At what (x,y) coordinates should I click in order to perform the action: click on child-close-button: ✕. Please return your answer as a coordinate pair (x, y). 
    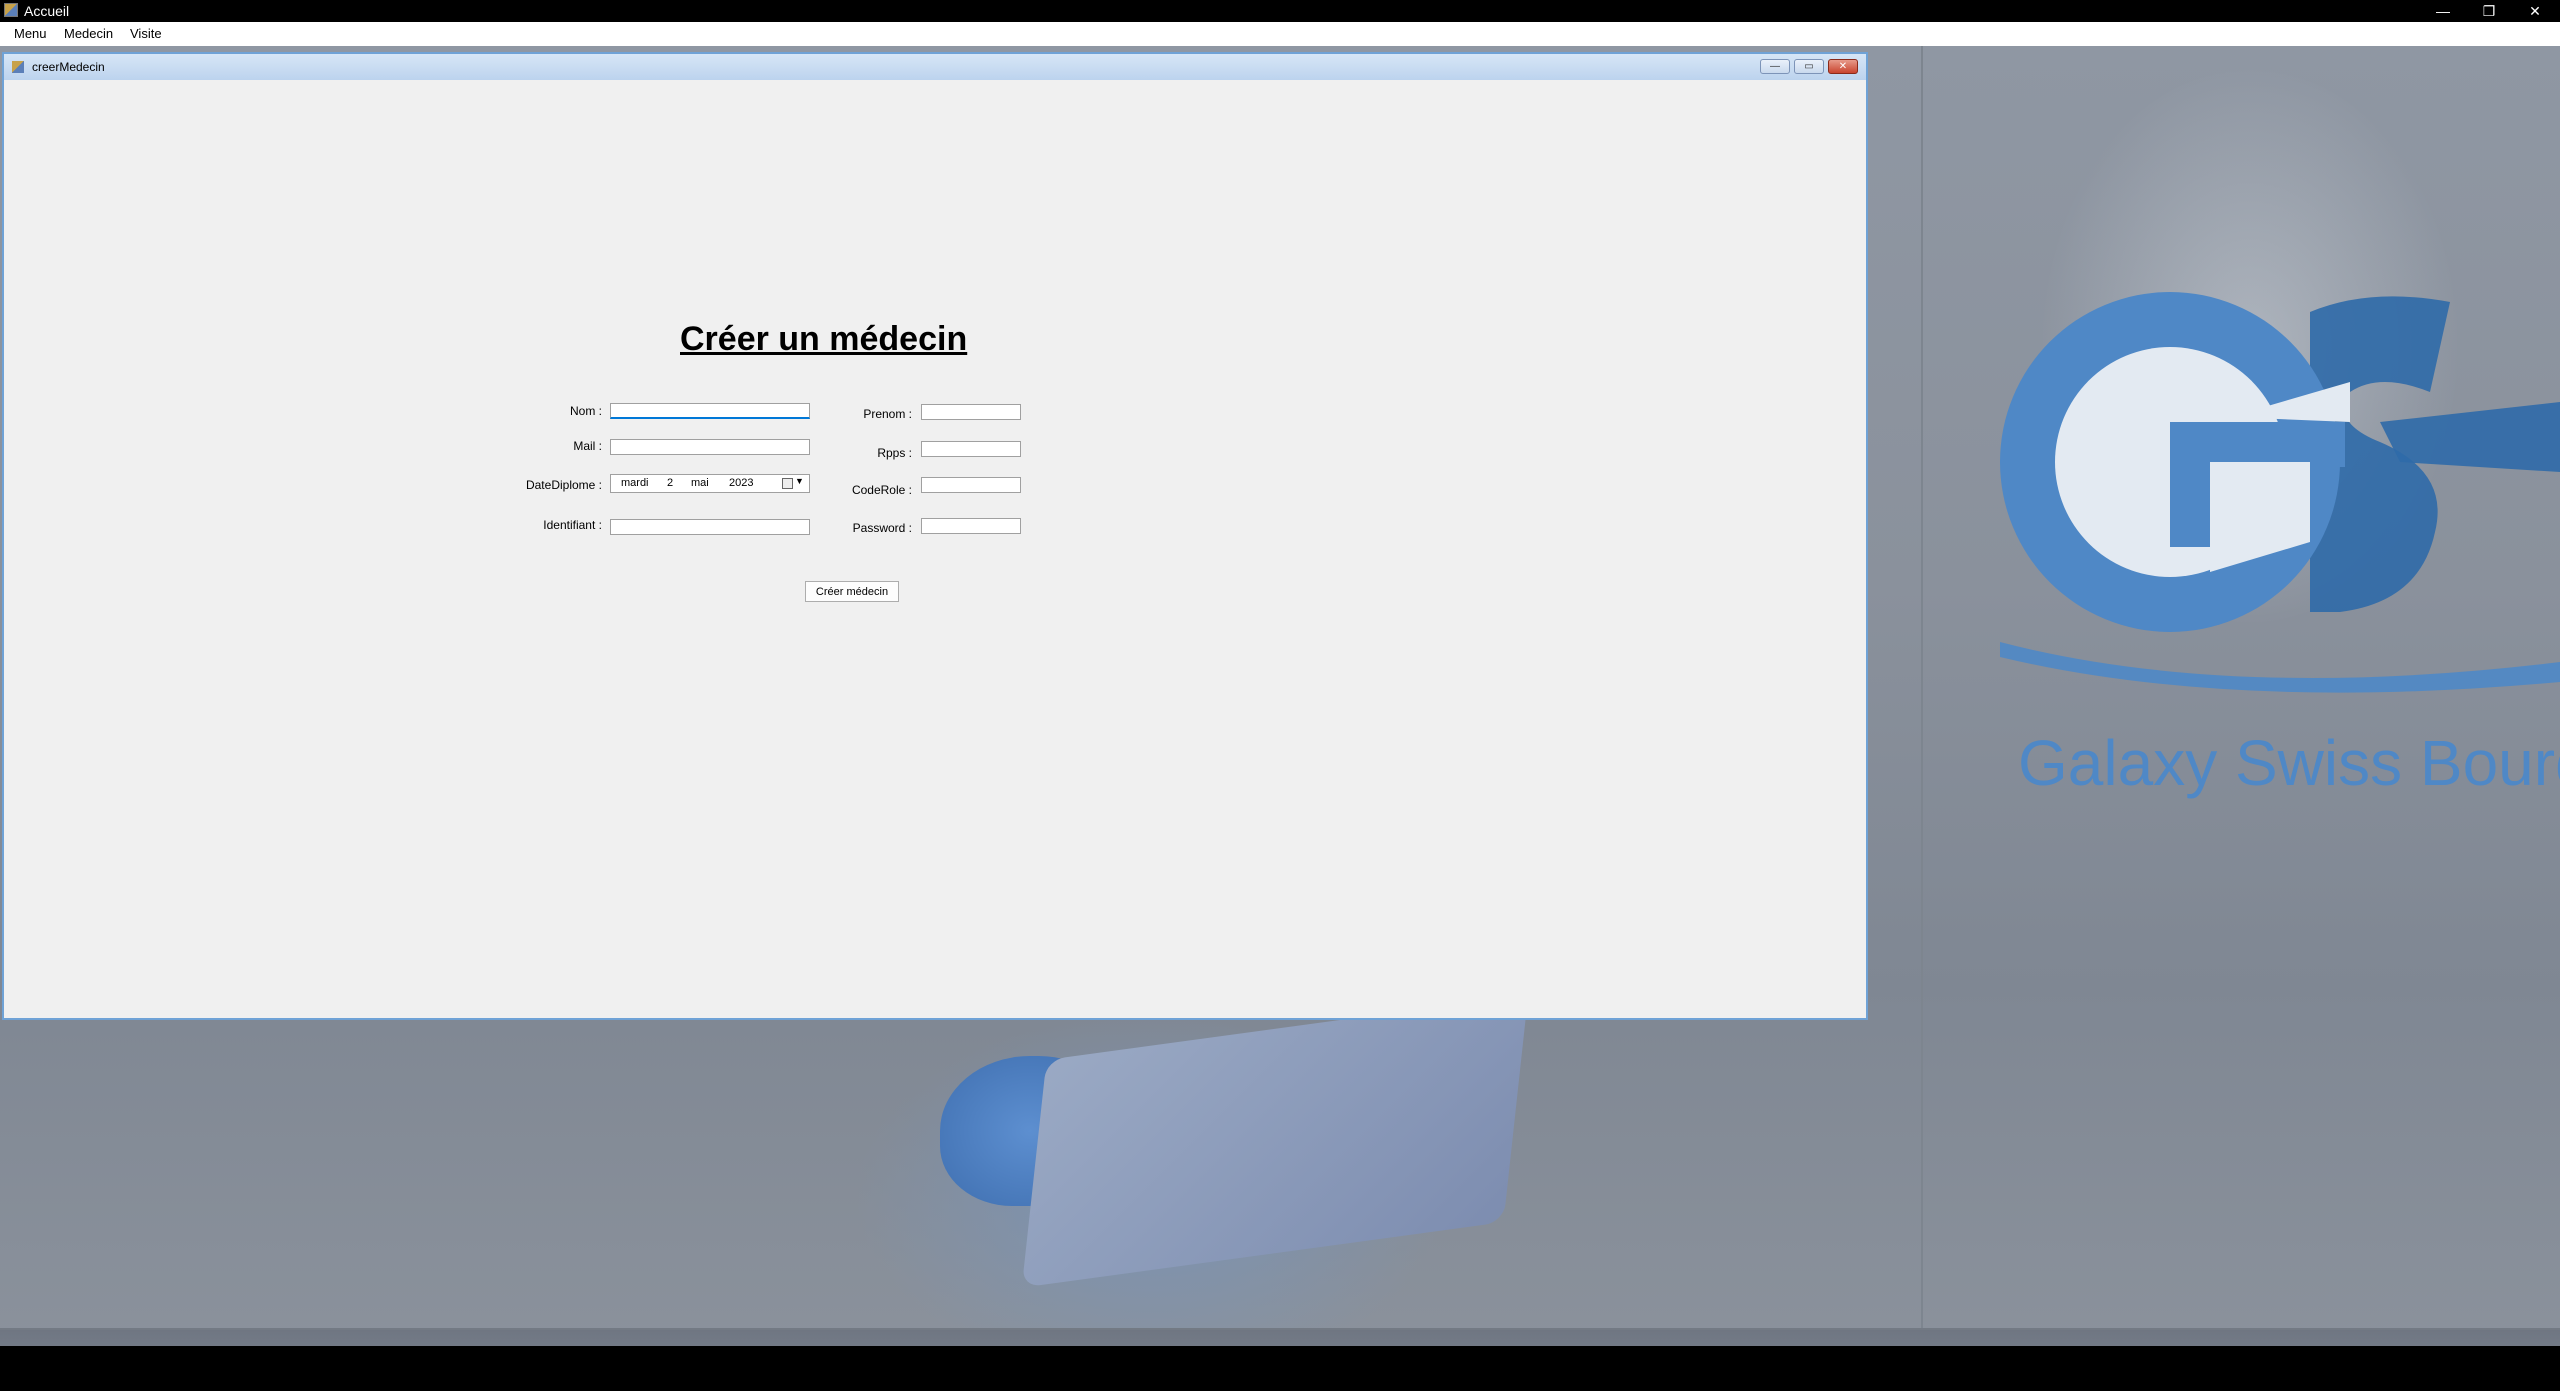
    Looking at the image, I should click on (1843, 66).